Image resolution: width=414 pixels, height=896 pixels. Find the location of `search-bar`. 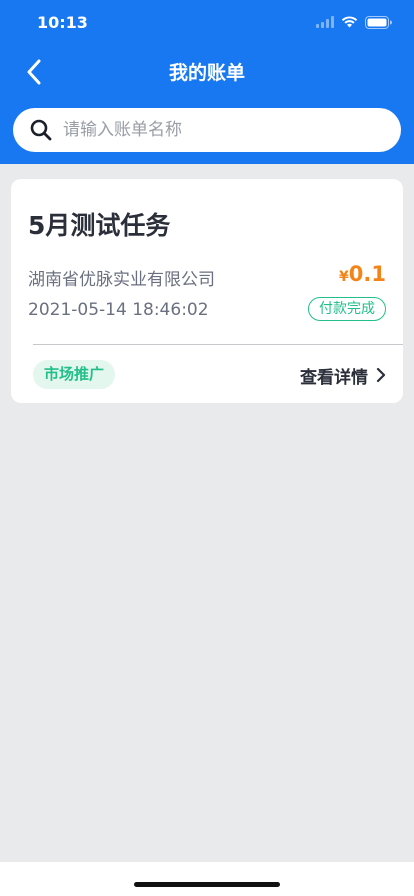

search-bar is located at coordinates (207, 130).